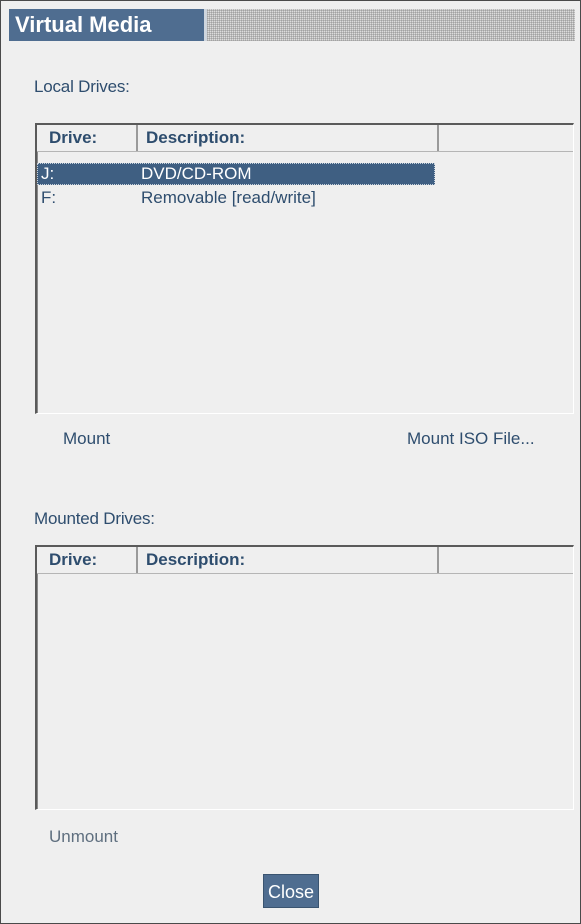 This screenshot has width=581, height=924. What do you see at coordinates (83, 837) in the screenshot?
I see `unmount-button: Unmount` at bounding box center [83, 837].